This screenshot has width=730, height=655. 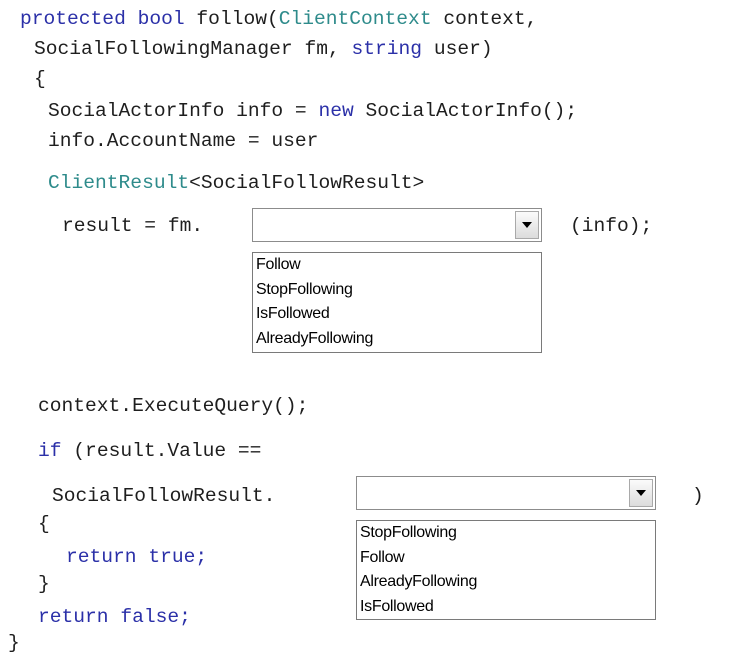 I want to click on code-line-client-result: ClientResult<SocialFollowResult>, so click(x=236, y=183).